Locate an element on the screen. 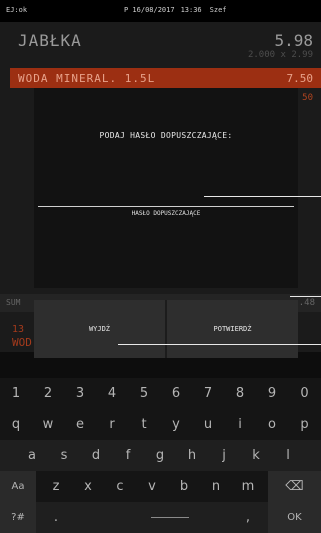  key-o: o is located at coordinates (272, 424).